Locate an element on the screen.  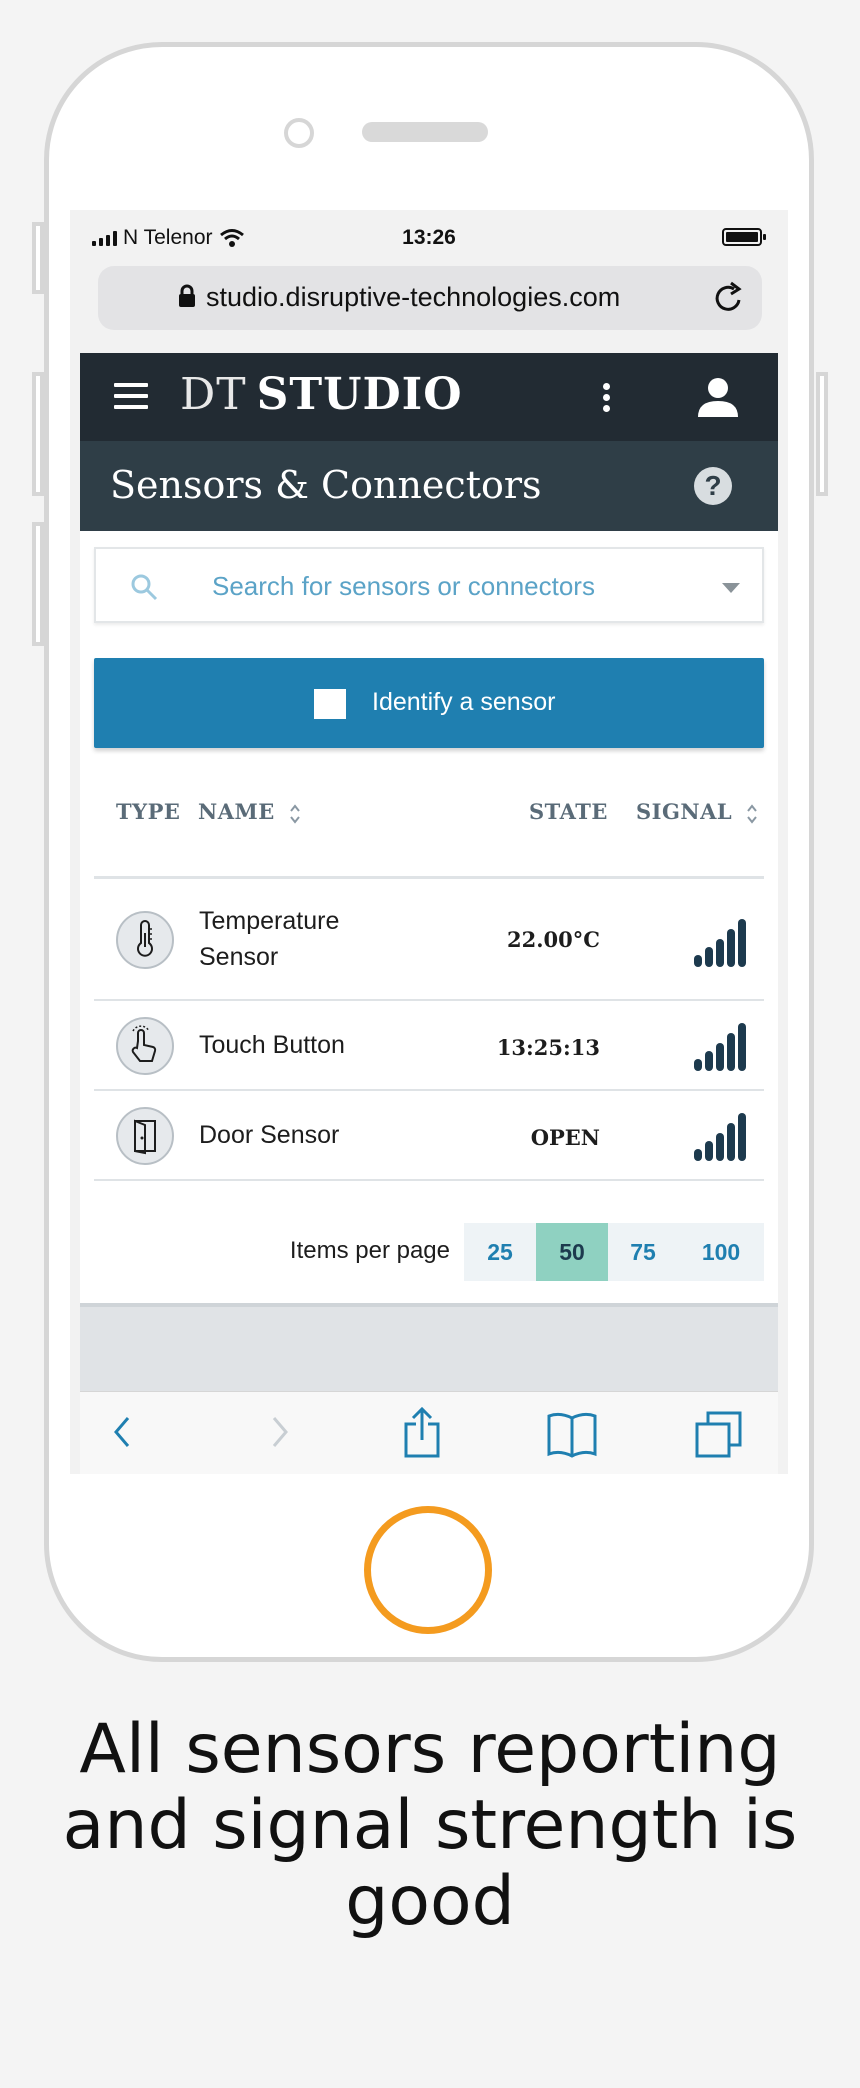
sensor-name: Temperature Sensor is located at coordinates (269, 939).